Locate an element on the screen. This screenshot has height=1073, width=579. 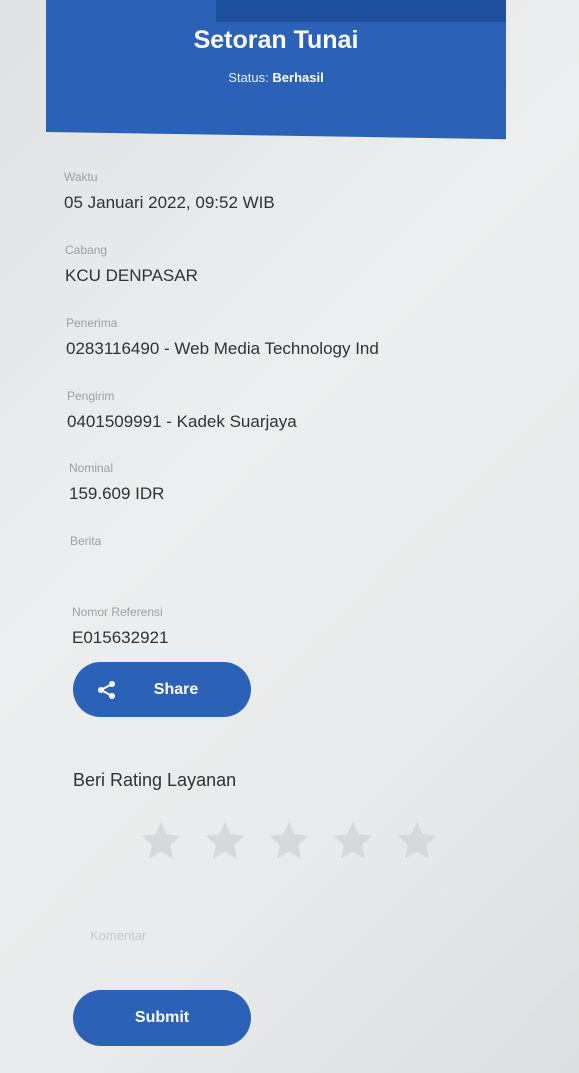
berita-label: Berita is located at coordinates (86, 541).